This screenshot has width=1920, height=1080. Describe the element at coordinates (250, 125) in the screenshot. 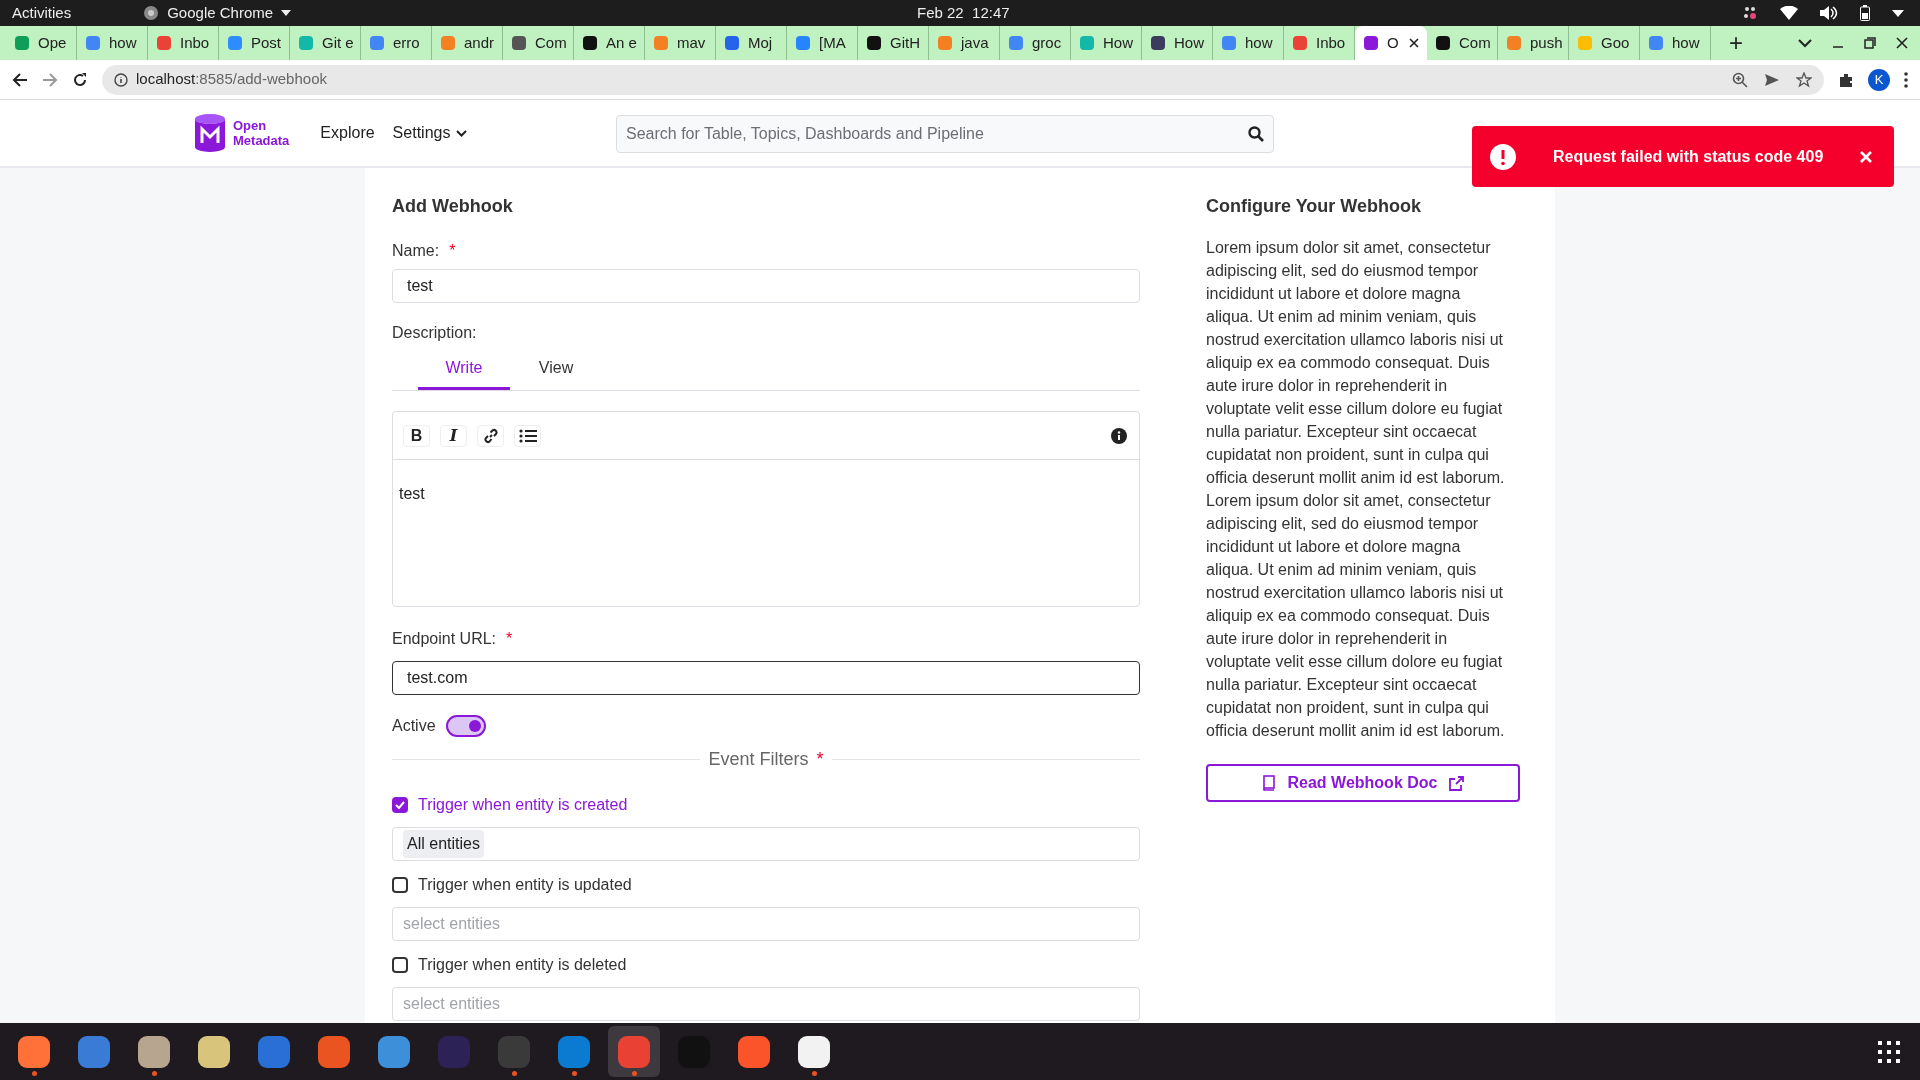

I see `logo-text: Open` at that location.